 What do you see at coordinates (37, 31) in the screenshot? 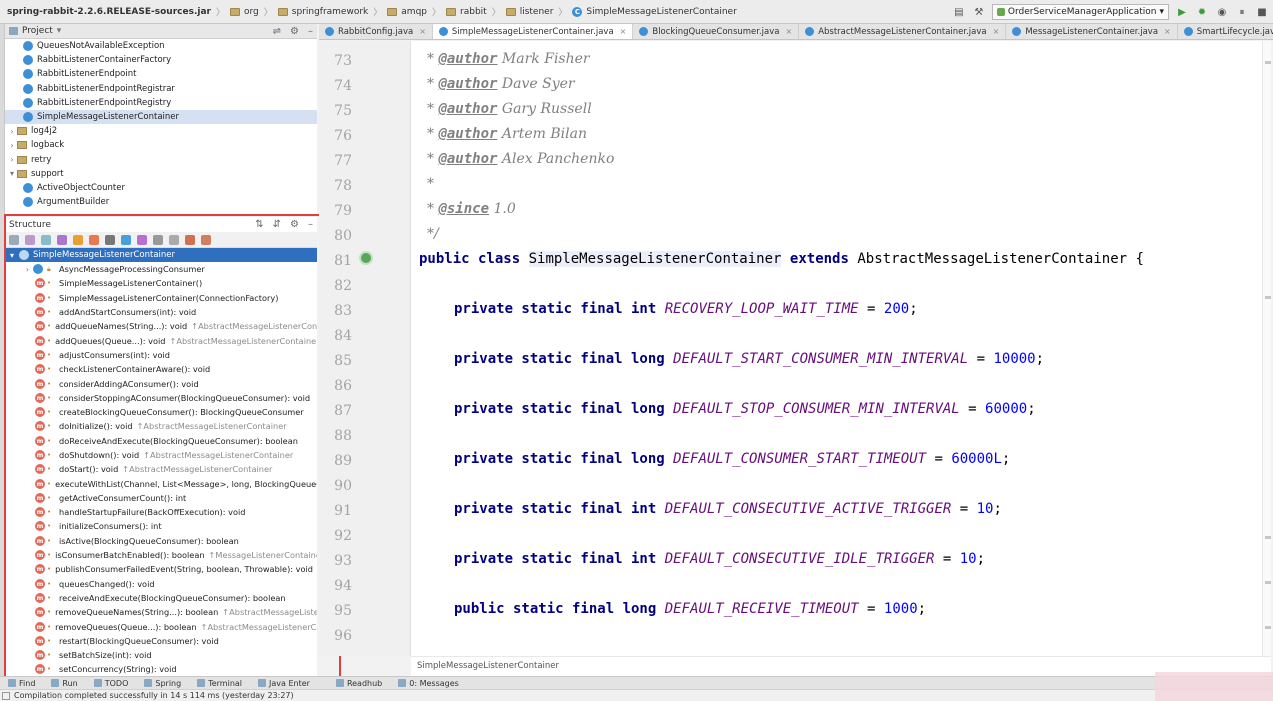
I see `project-panel-title: Project` at bounding box center [37, 31].